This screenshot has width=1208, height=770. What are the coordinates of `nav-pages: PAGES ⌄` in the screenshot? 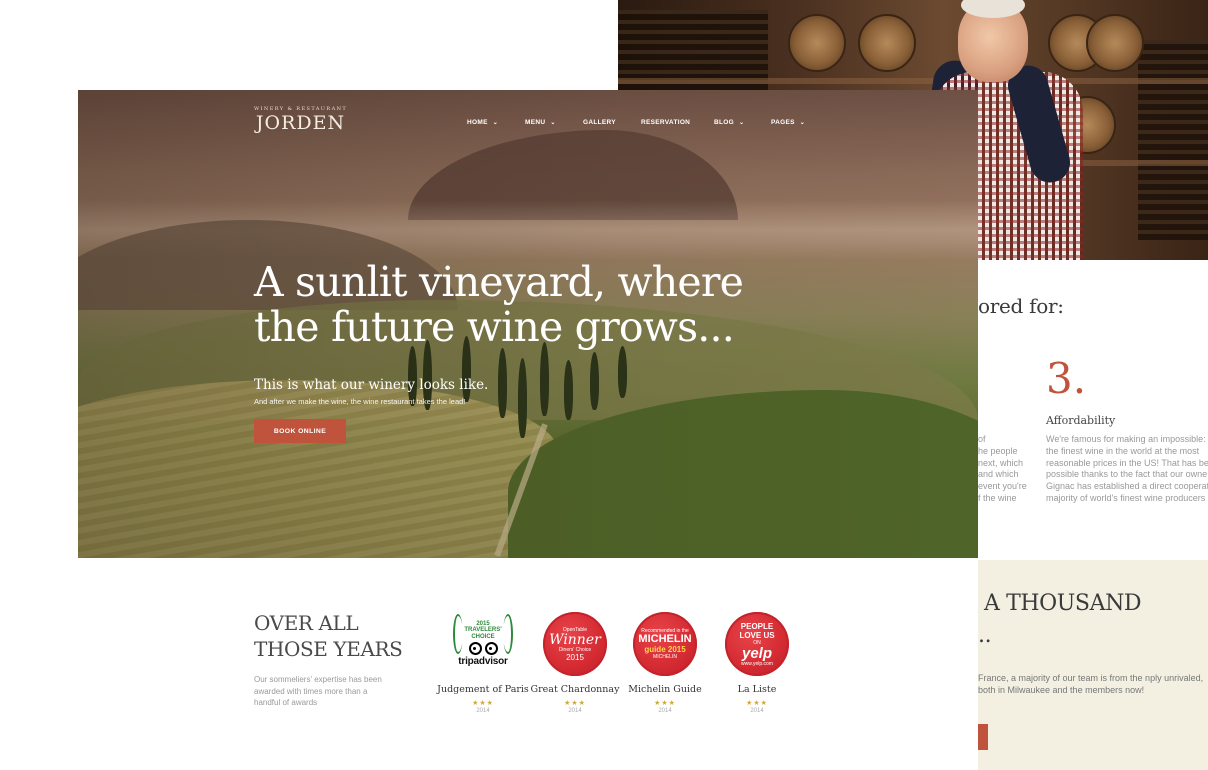 It's located at (801, 122).